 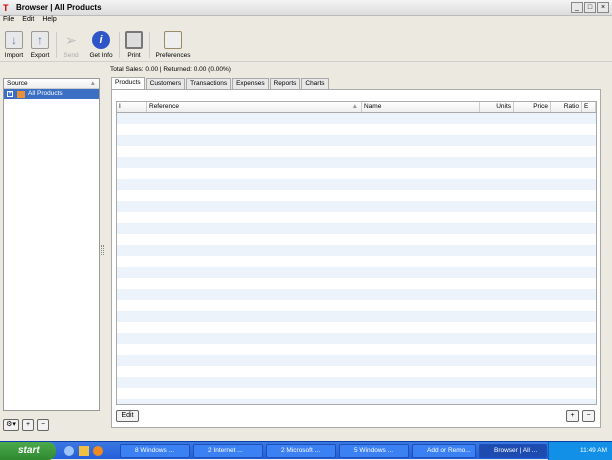 I want to click on import-button: ↓ Import, so click(x=14, y=45).